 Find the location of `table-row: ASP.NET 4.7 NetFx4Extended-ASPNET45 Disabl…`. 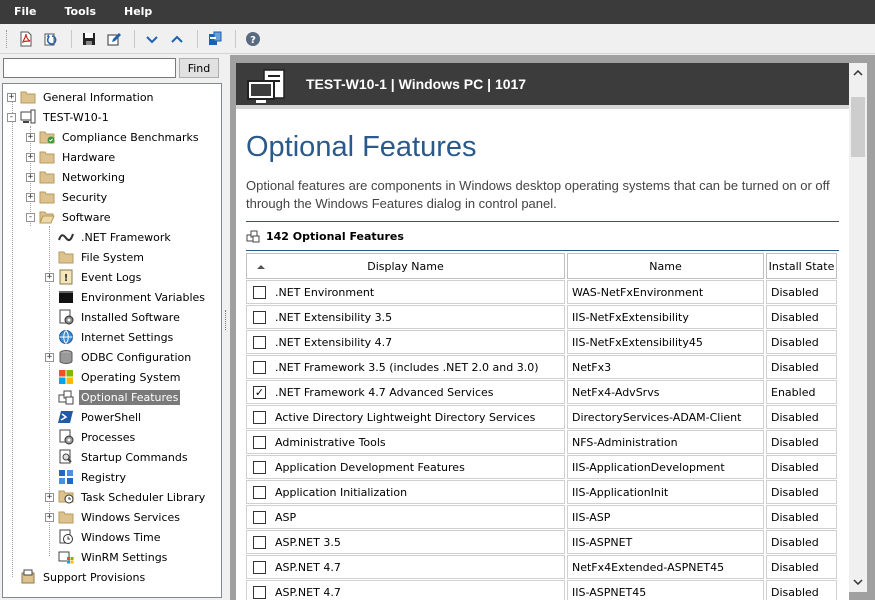

table-row: ASP.NET 4.7 NetFx4Extended-ASPNET45 Disabl… is located at coordinates (542, 567).